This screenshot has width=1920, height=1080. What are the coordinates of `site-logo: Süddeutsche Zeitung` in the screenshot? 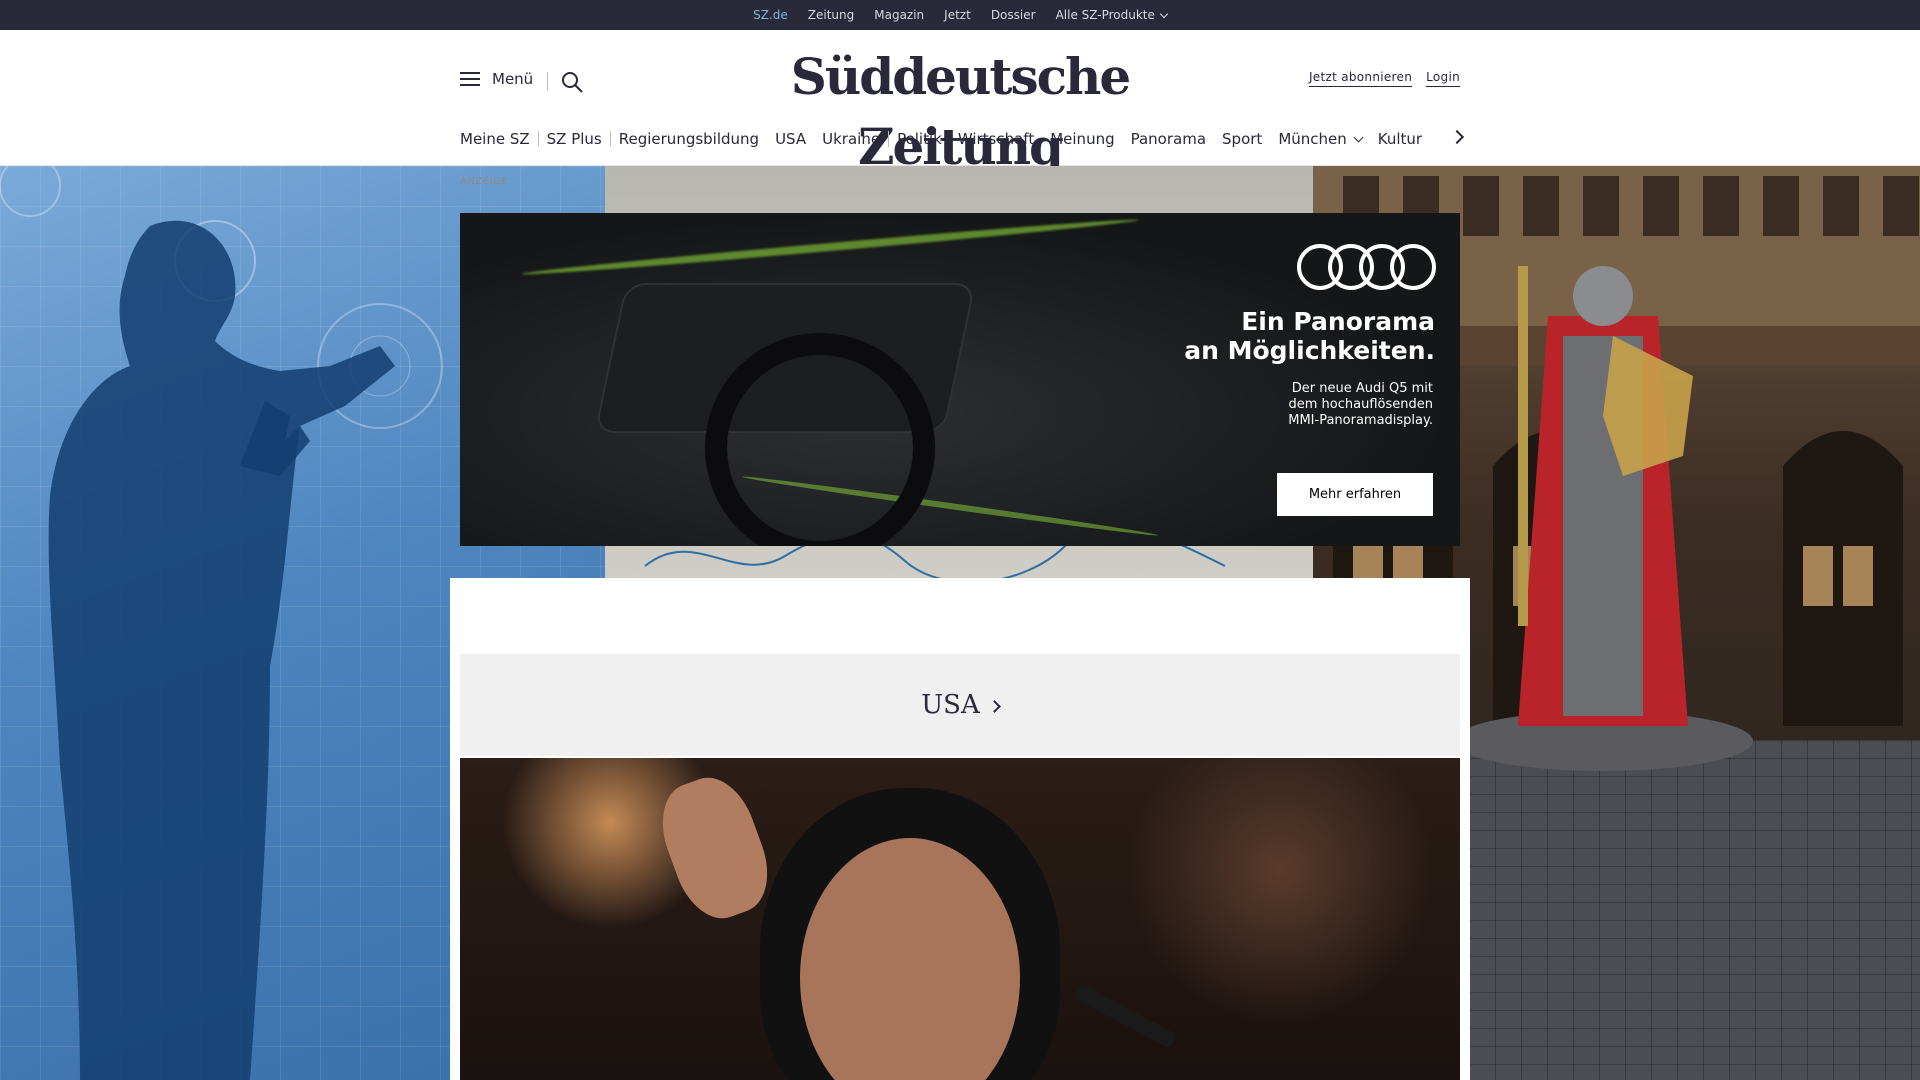 It's located at (960, 109).